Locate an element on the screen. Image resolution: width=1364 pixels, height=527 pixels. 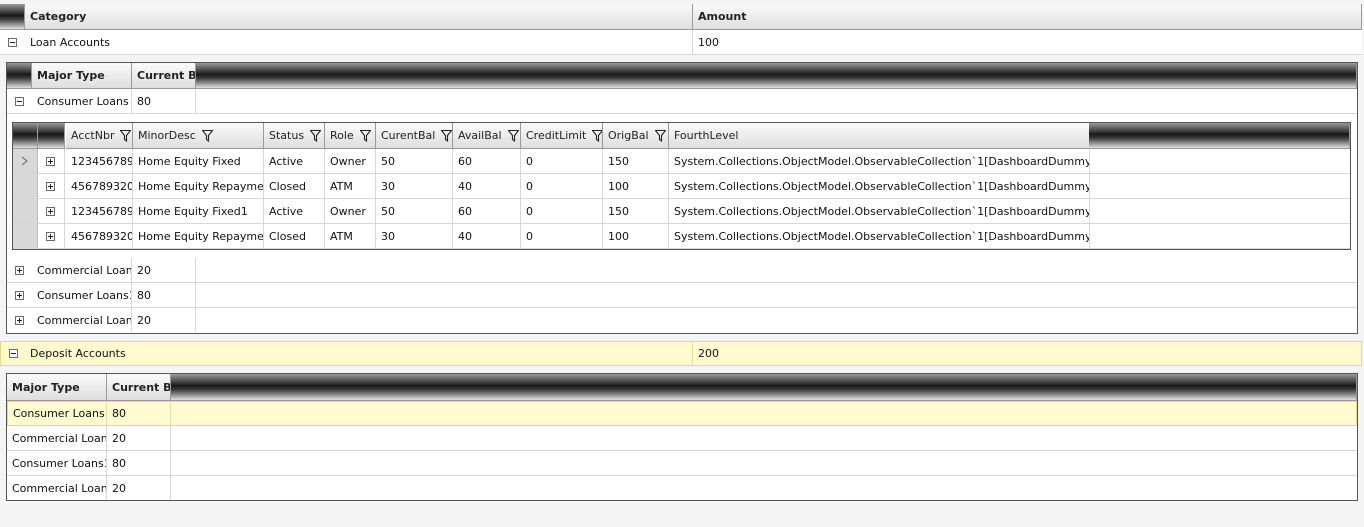
loan-row-bal: 20 is located at coordinates (164, 320).